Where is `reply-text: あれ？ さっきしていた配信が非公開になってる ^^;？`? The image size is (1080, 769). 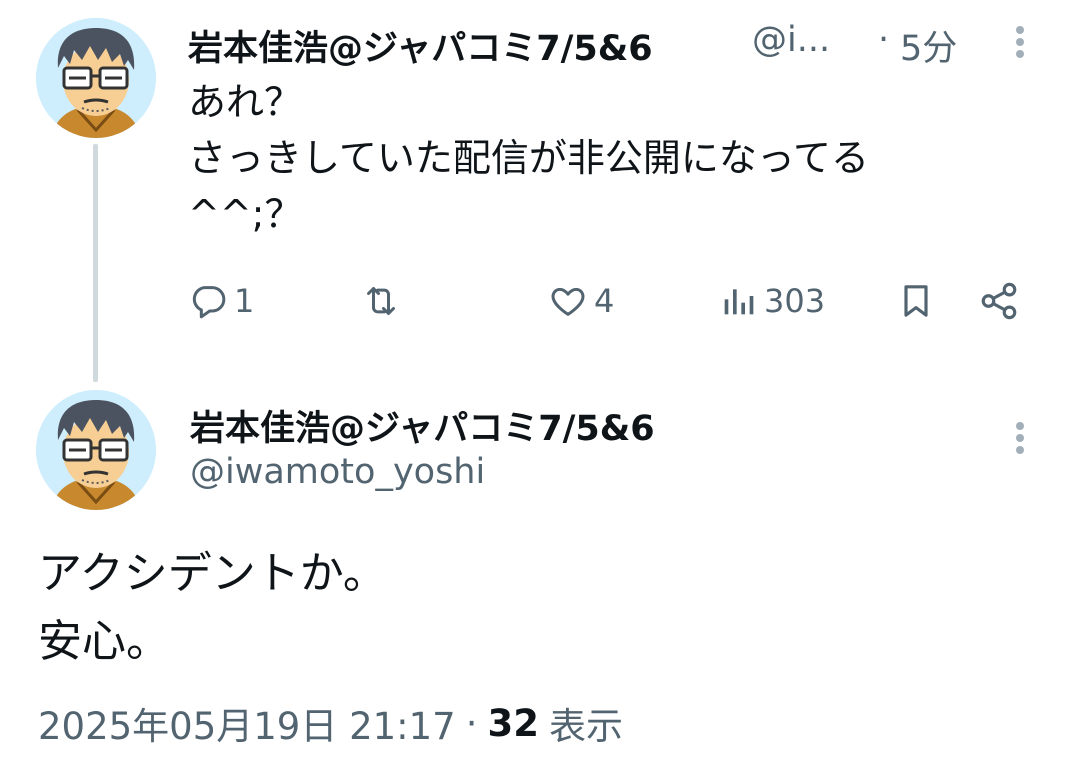
reply-text: あれ？ さっきしていた配信が非公開になってる ^^;？ is located at coordinates (528, 158).